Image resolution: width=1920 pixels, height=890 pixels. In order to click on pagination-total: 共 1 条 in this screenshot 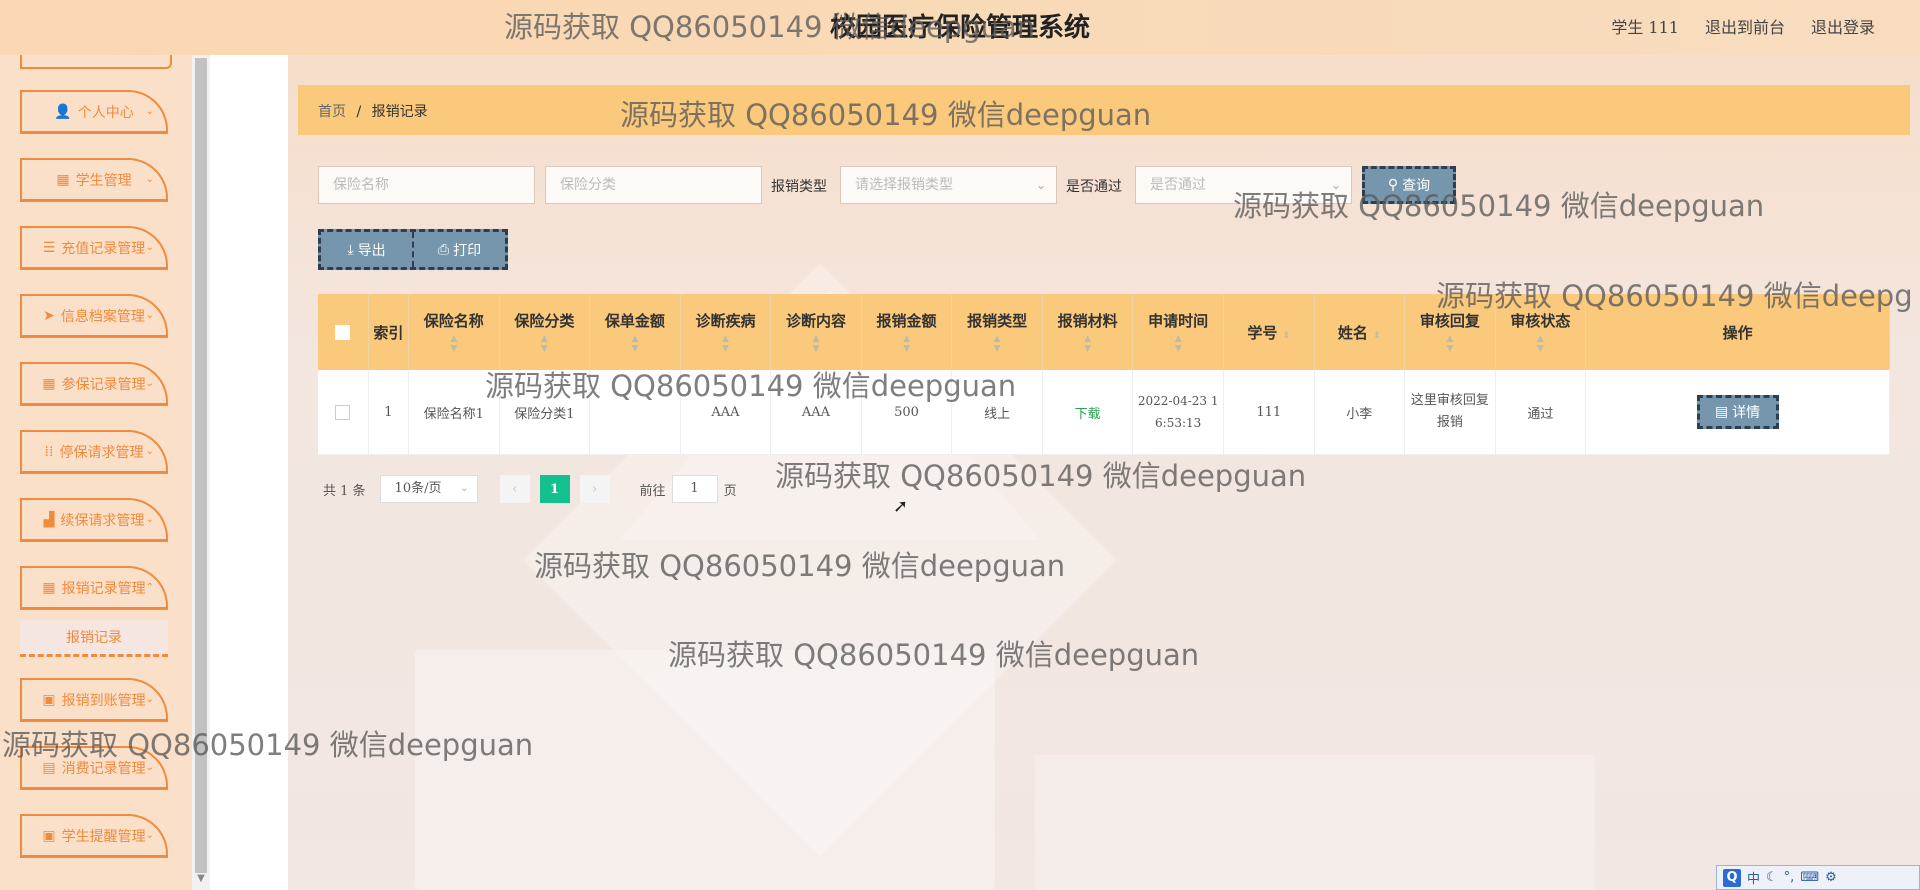, I will do `click(344, 491)`.